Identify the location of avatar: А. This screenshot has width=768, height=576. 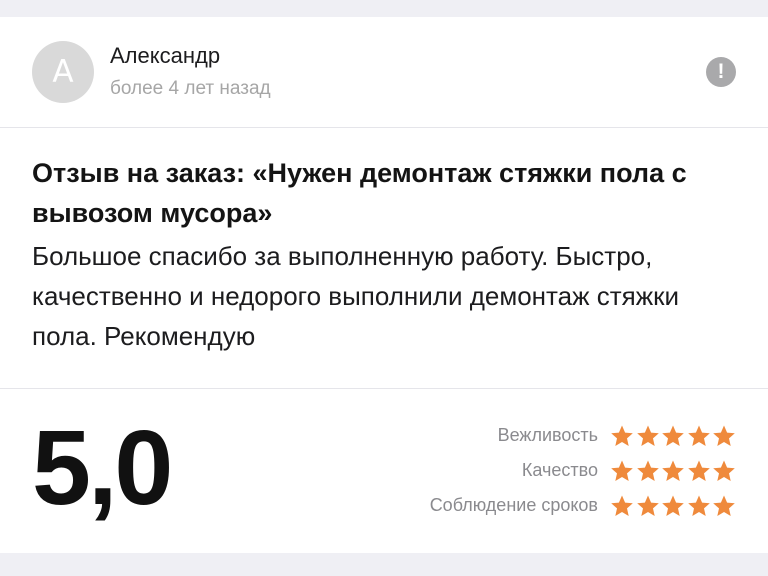
(63, 72).